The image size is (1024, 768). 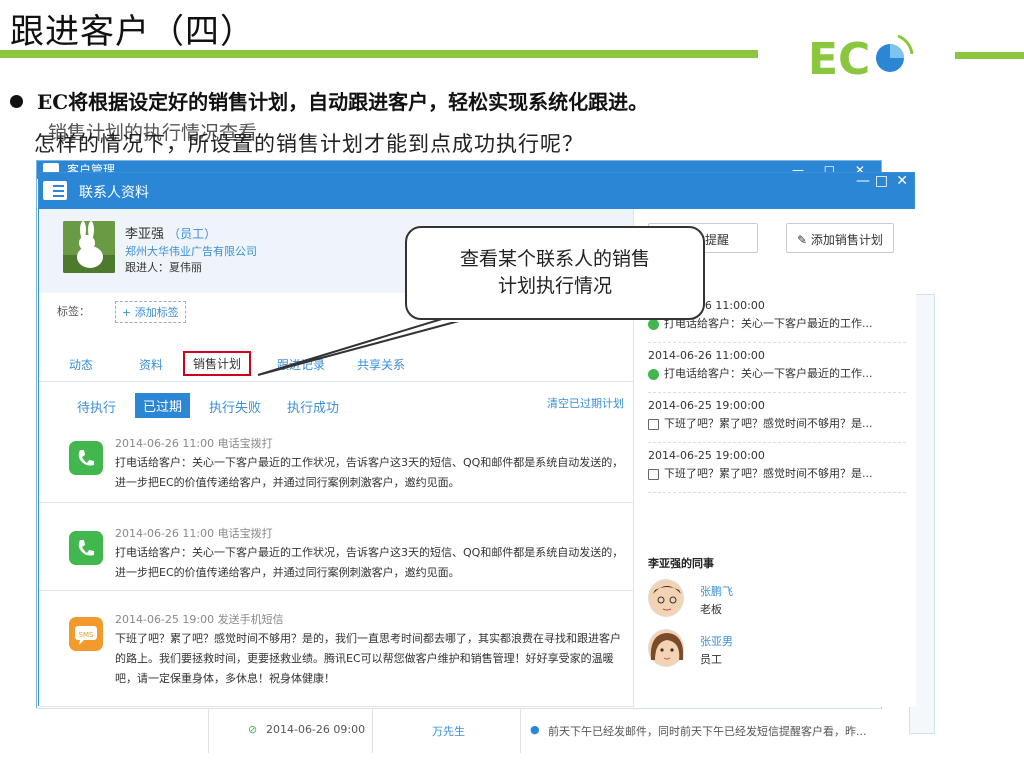 What do you see at coordinates (554, 259) in the screenshot?
I see `callout-line-1: 查看某个联系人的销售` at bounding box center [554, 259].